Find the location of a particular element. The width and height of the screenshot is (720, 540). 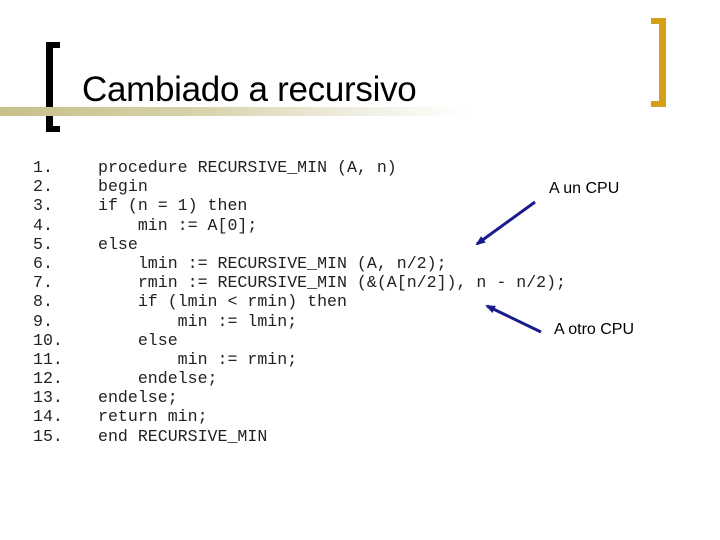

annotation-first-cpu: A un CPU is located at coordinates (584, 188).